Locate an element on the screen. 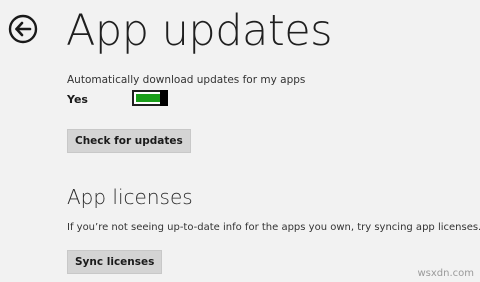  back-arrow-icon is located at coordinates (23, 29).